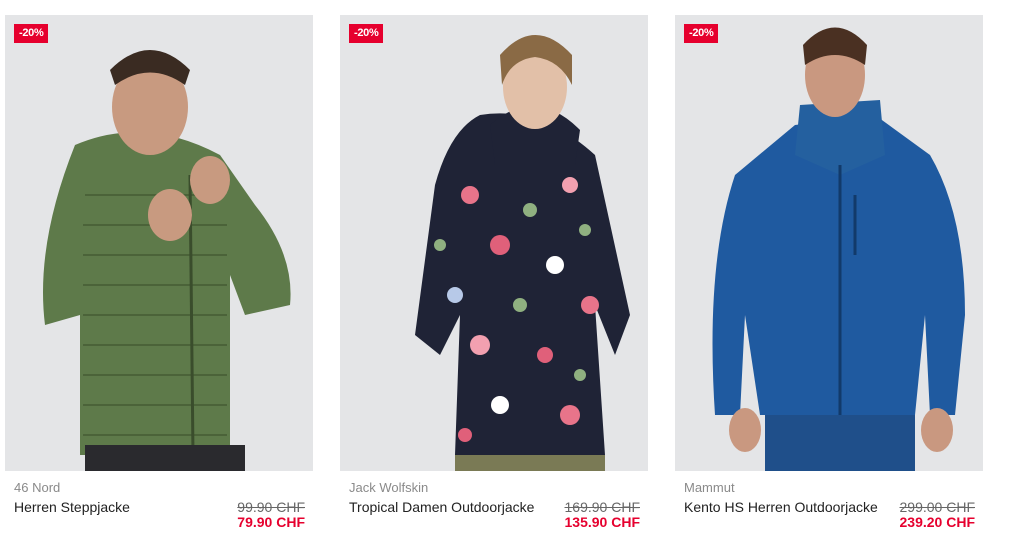 Image resolution: width=1024 pixels, height=545 pixels. Describe the element at coordinates (602, 507) in the screenshot. I see `old-price: 169.90 CHF` at that location.